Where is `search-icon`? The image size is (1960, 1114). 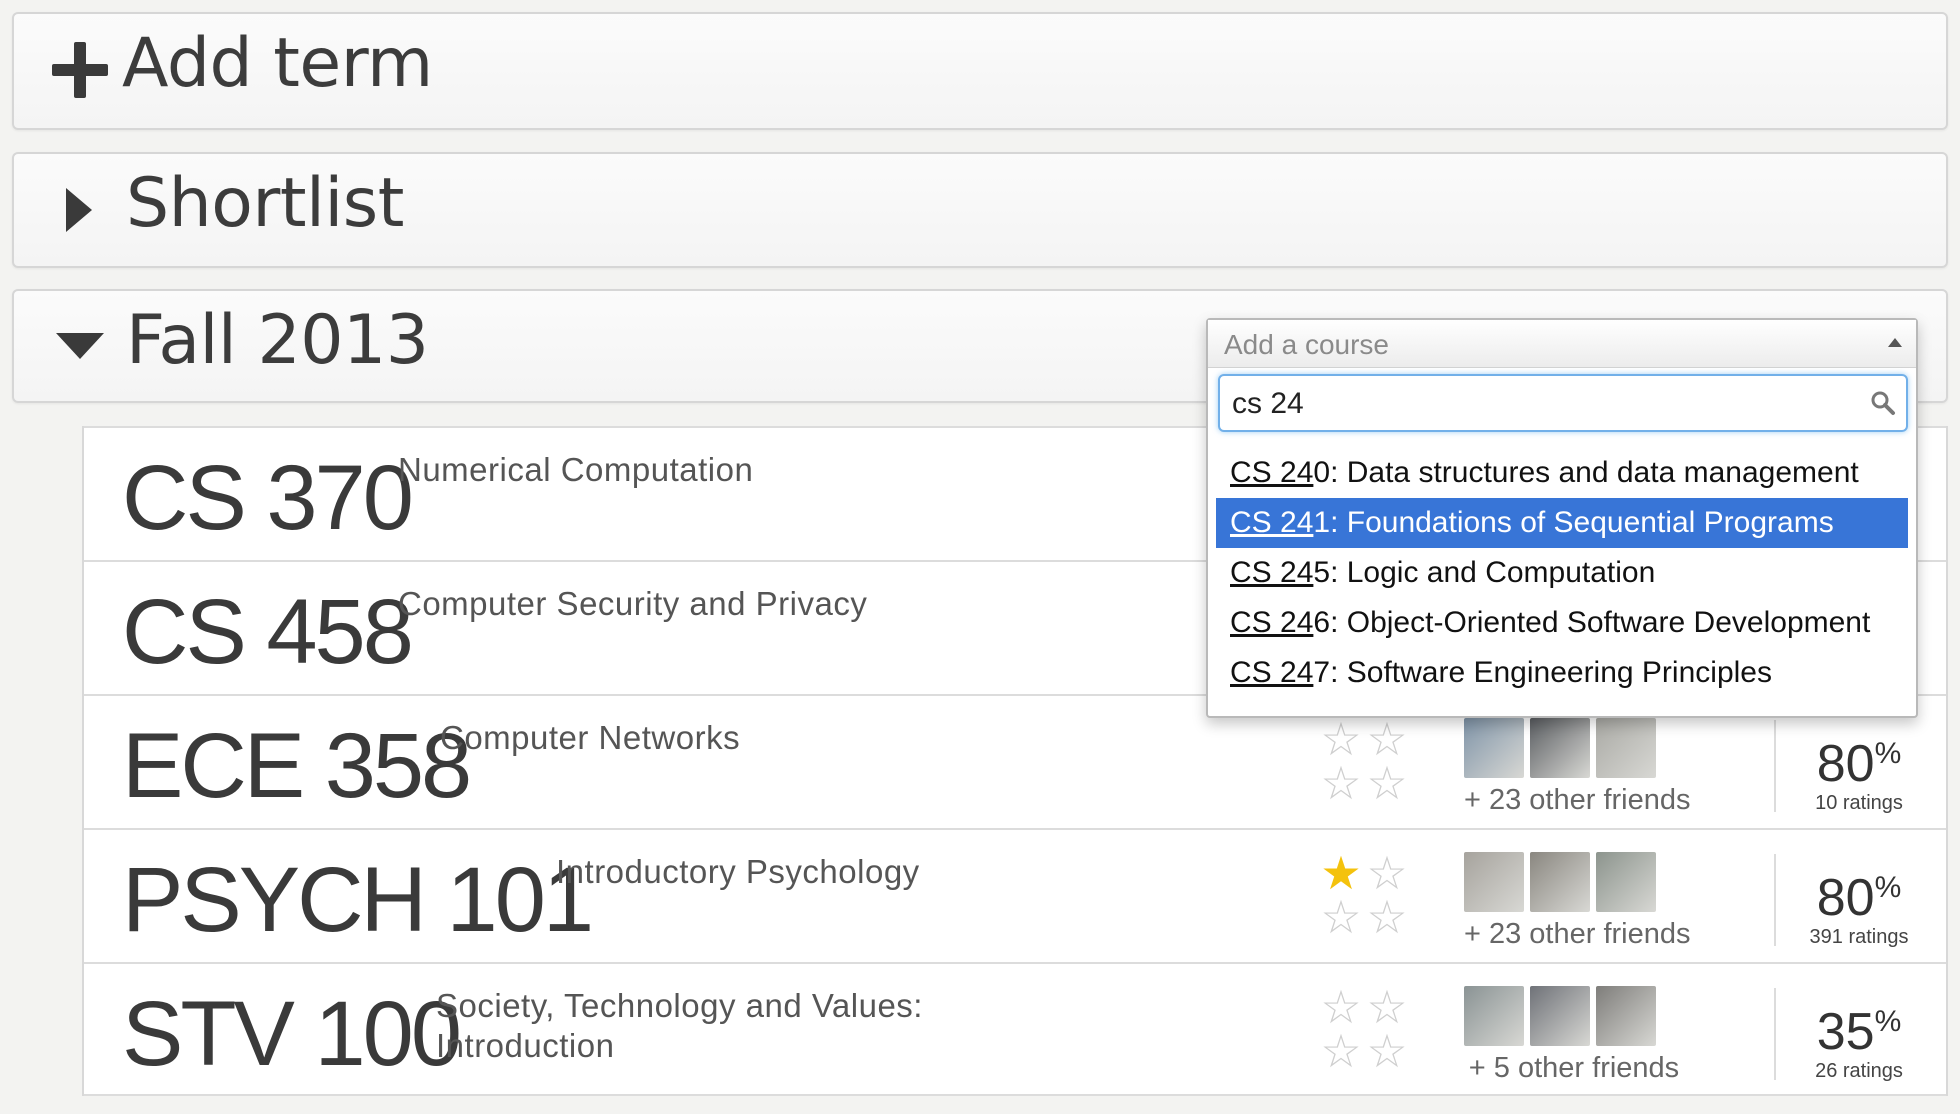
search-icon is located at coordinates (1883, 403).